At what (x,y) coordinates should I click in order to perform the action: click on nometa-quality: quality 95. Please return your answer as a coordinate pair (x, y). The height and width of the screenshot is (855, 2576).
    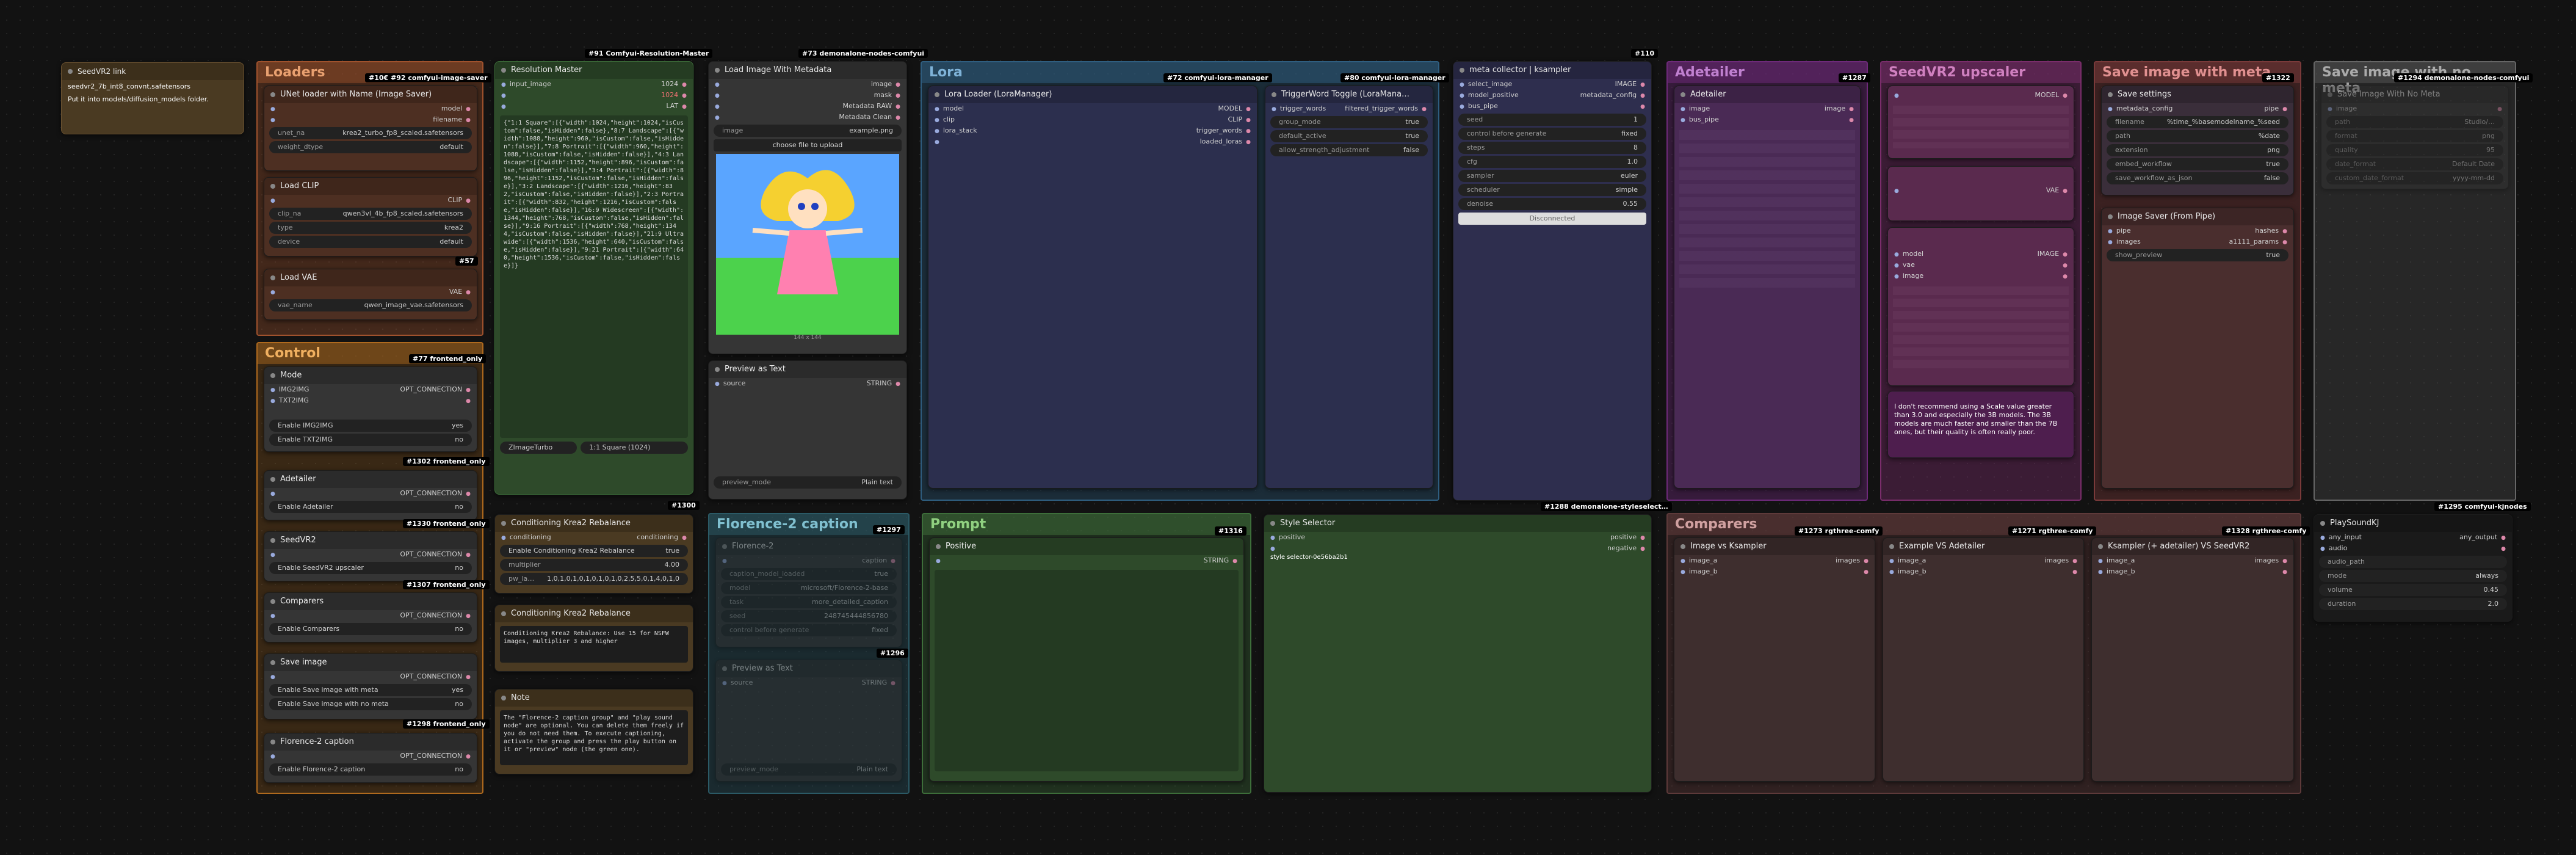
    Looking at the image, I should click on (2414, 150).